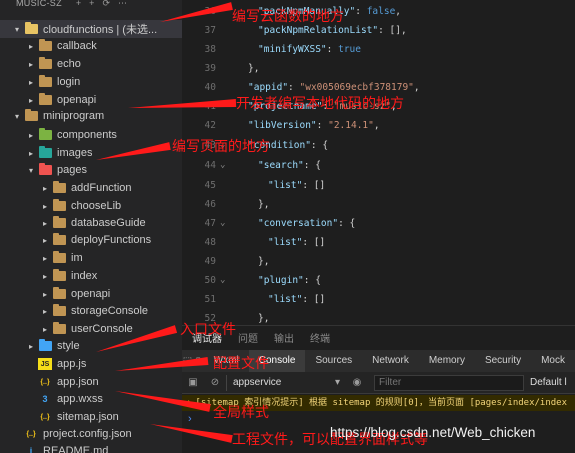 This screenshot has width=575, height=453. Describe the element at coordinates (314, 125) in the screenshot. I see `code-line: "libVersion": "2.14.1",` at that location.